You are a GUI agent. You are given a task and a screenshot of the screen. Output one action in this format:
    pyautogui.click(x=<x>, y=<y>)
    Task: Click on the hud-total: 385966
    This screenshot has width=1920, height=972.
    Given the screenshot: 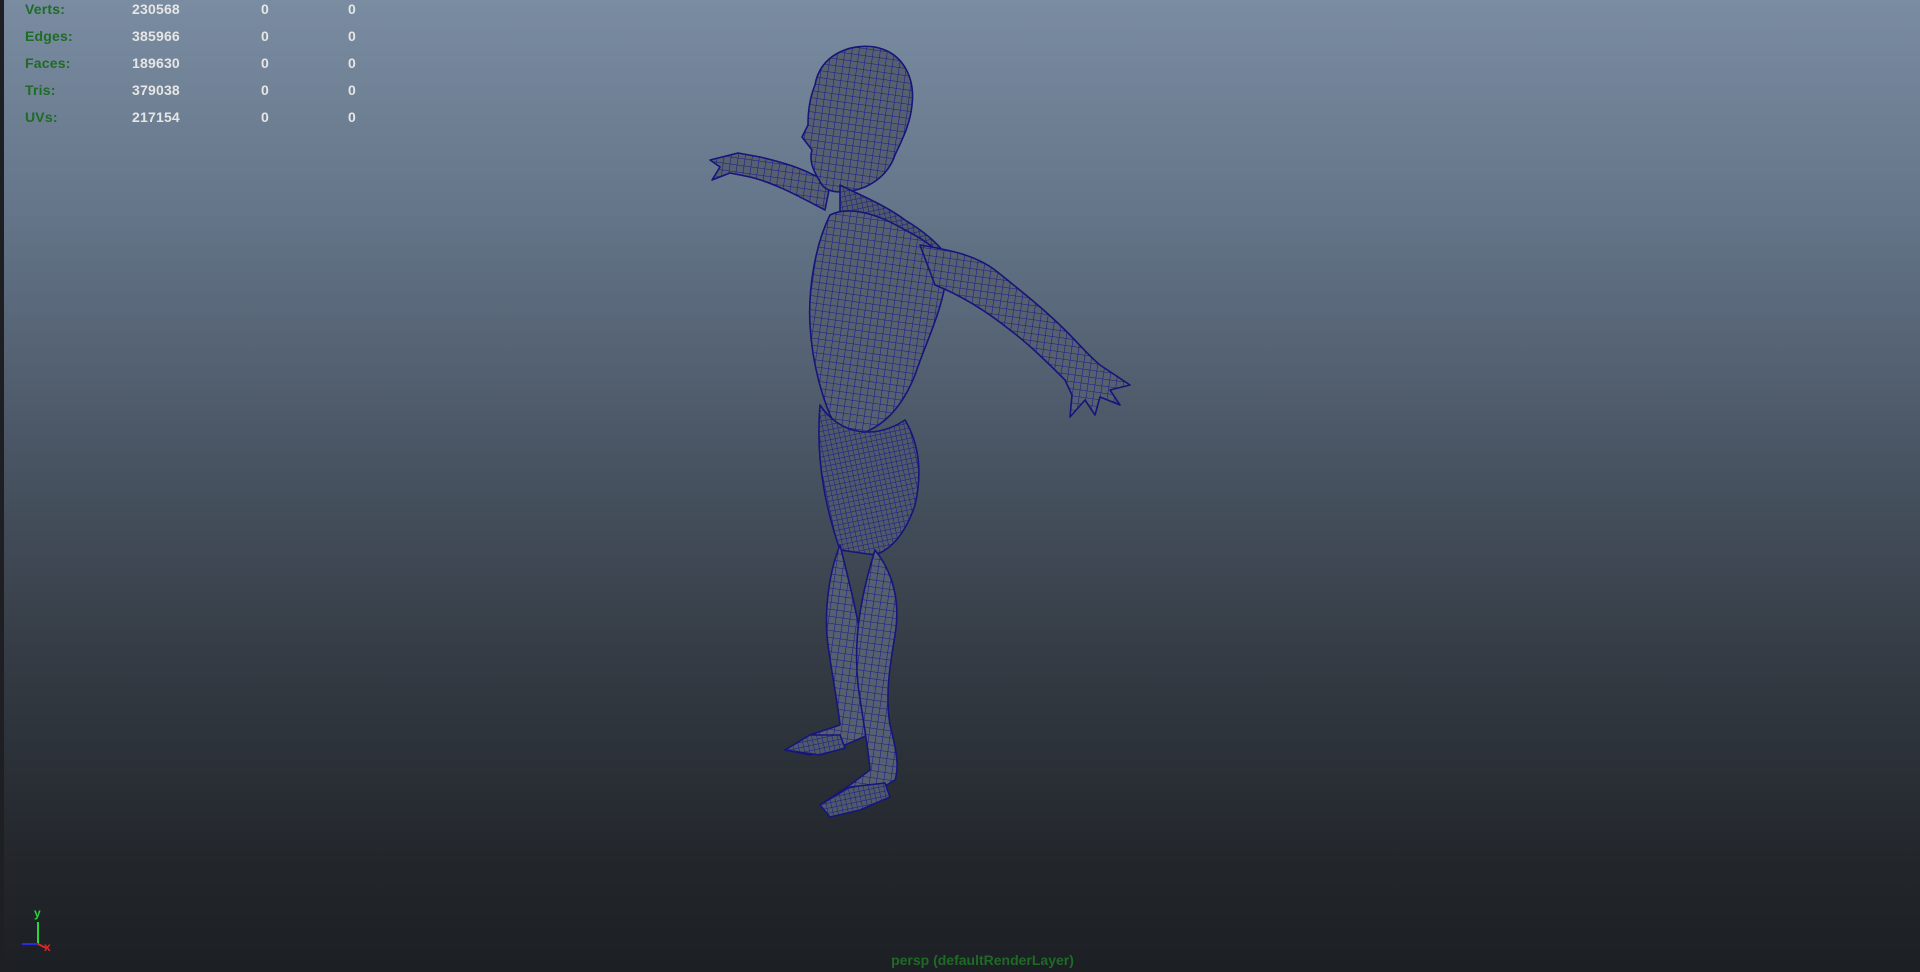 What is the action you would take?
    pyautogui.click(x=156, y=36)
    